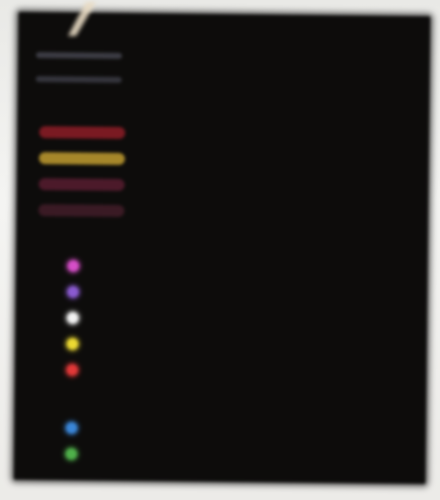 Image resolution: width=440 pixels, height=500 pixels. I want to click on light-glare-icon, so click(82, 19).